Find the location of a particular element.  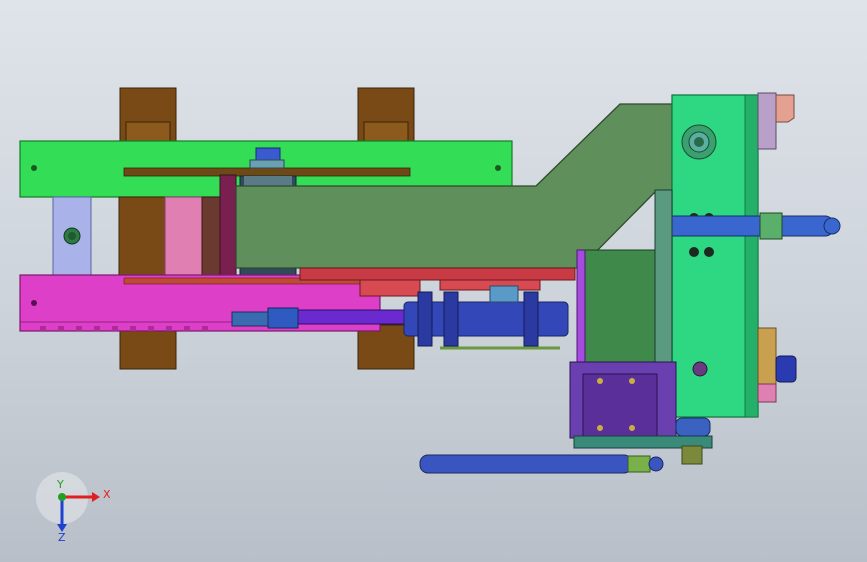

right-edge-accessories is located at coordinates (777, 247).